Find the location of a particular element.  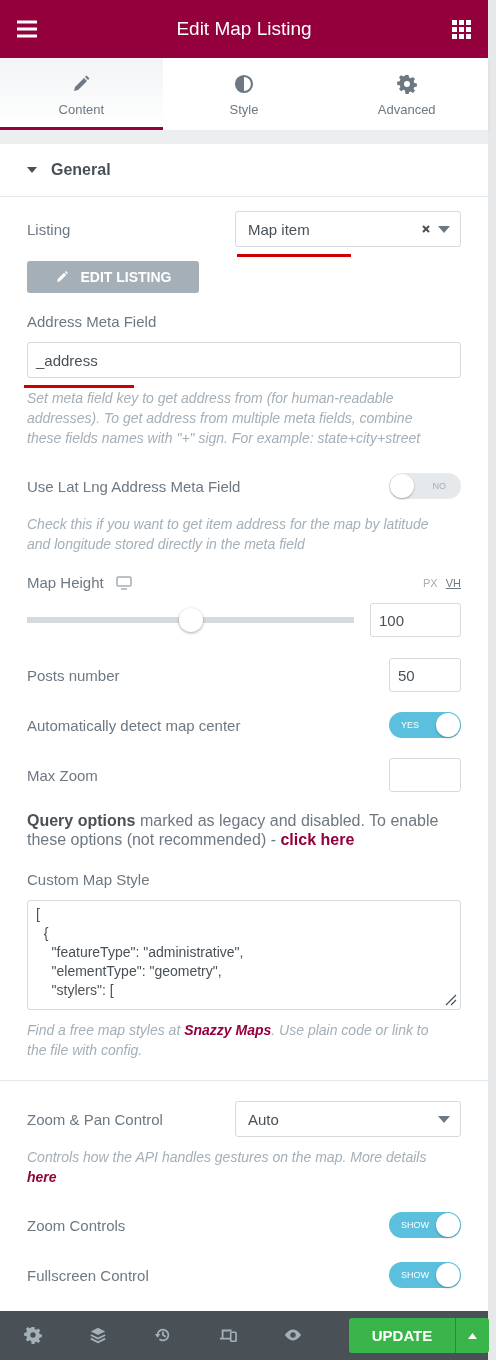

slider-thumb is located at coordinates (190, 620).